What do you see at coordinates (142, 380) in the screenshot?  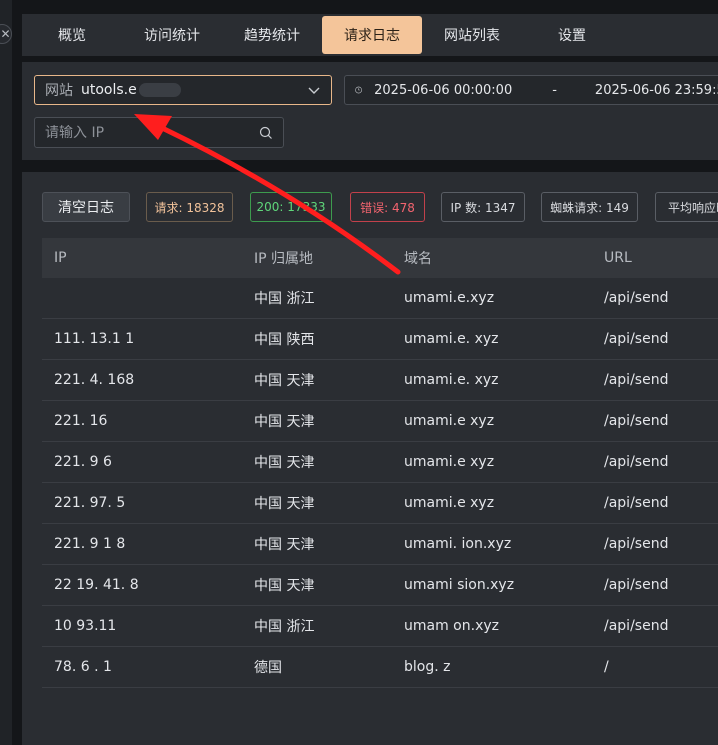 I see `cell-ip: 221. 4. 168` at bounding box center [142, 380].